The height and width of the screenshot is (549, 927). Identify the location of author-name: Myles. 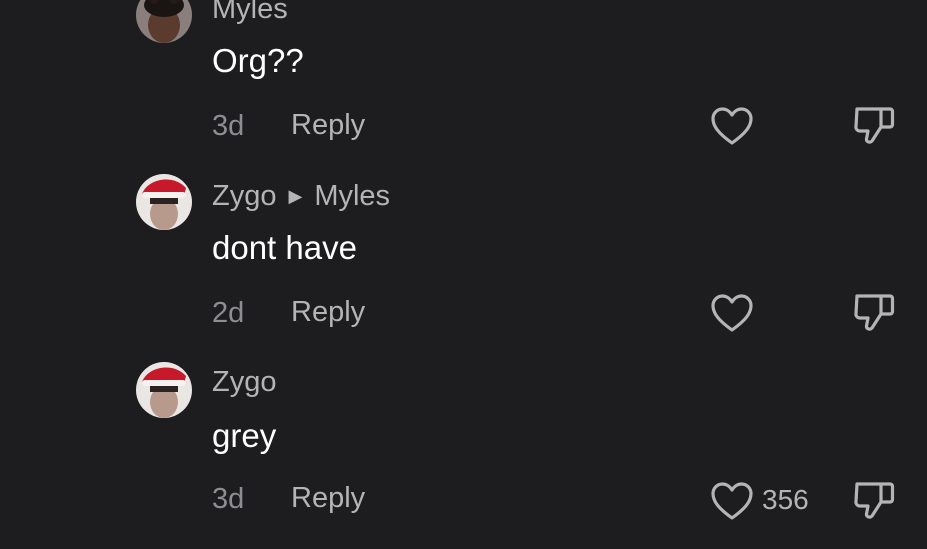
(250, 13).